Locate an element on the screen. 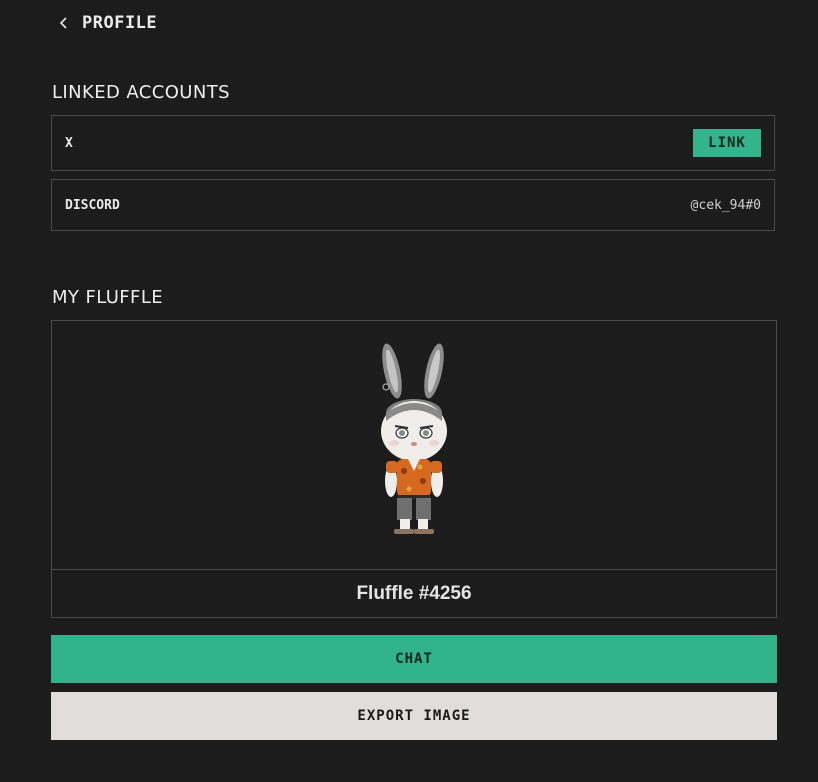 The image size is (818, 782). page-title: PROFILE is located at coordinates (120, 23).